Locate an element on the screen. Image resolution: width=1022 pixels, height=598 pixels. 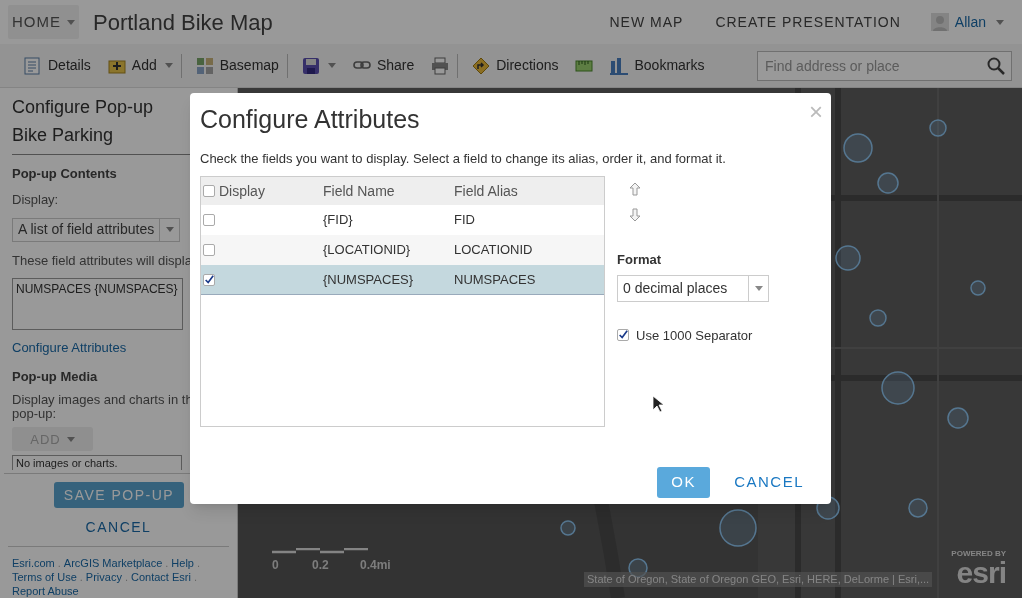
media-list: No images or charts. is located at coordinates (97, 463).